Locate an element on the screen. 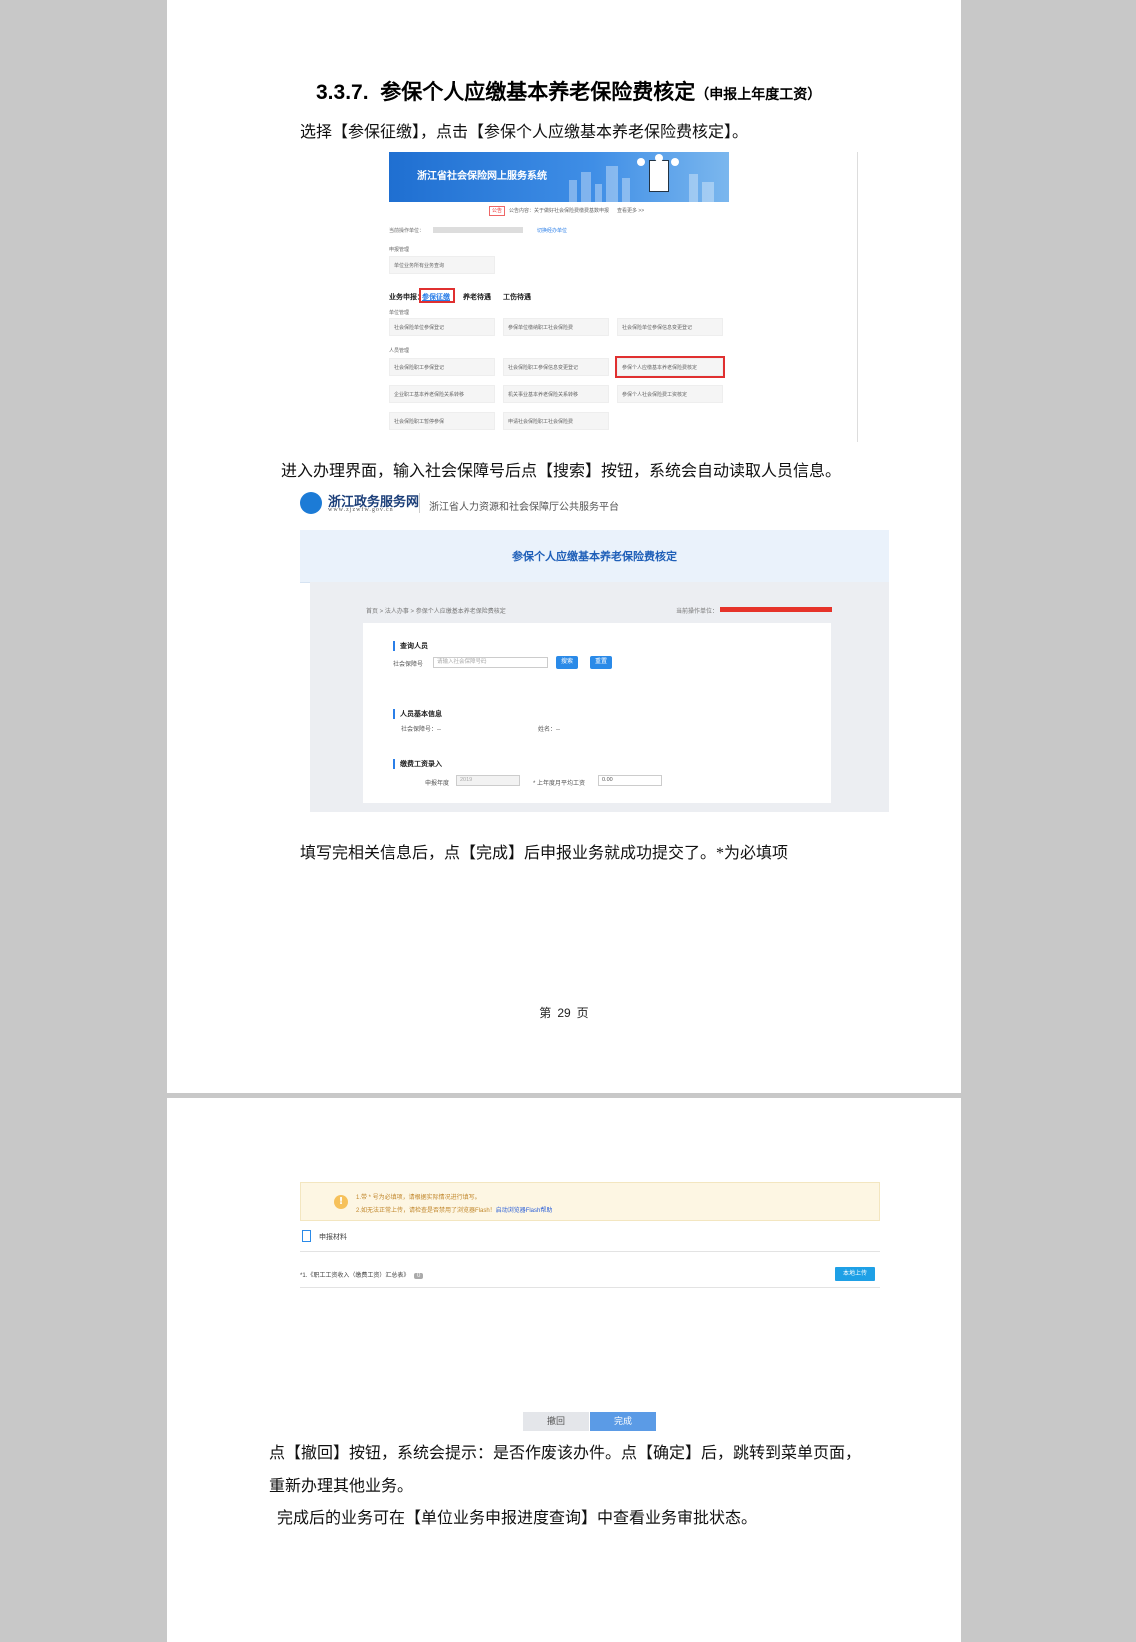 This screenshot has width=1136, height=1642. paragraph-query: 完成后的业务可在【单位业务申报进度查询】中查看业务审批状态。 is located at coordinates (517, 1518).